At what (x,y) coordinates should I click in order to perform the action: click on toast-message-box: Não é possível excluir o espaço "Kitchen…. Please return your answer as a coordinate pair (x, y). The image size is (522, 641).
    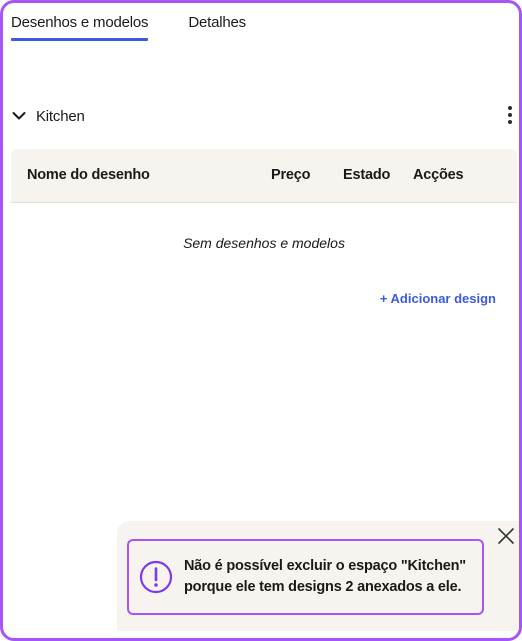
    Looking at the image, I should click on (305, 577).